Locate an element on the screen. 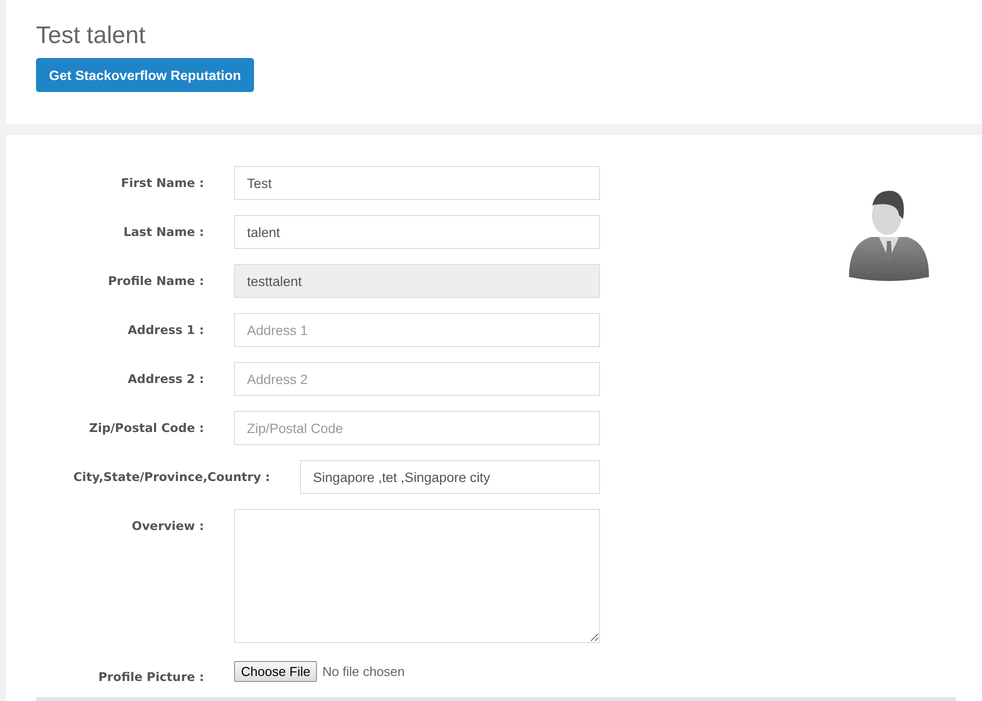 This screenshot has width=982, height=701. field-label: Last Name : is located at coordinates (163, 232).